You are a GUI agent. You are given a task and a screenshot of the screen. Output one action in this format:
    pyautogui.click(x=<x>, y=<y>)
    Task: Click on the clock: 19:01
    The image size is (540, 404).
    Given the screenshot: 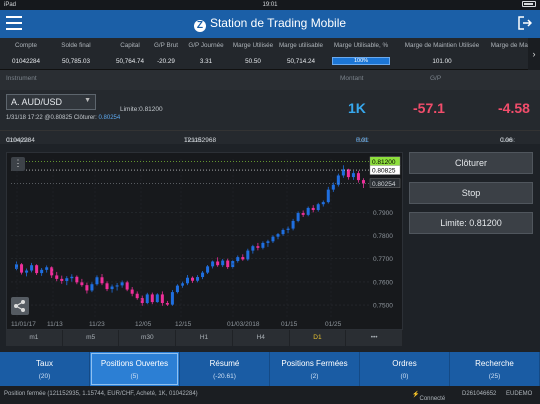 What is the action you would take?
    pyautogui.click(x=270, y=5)
    